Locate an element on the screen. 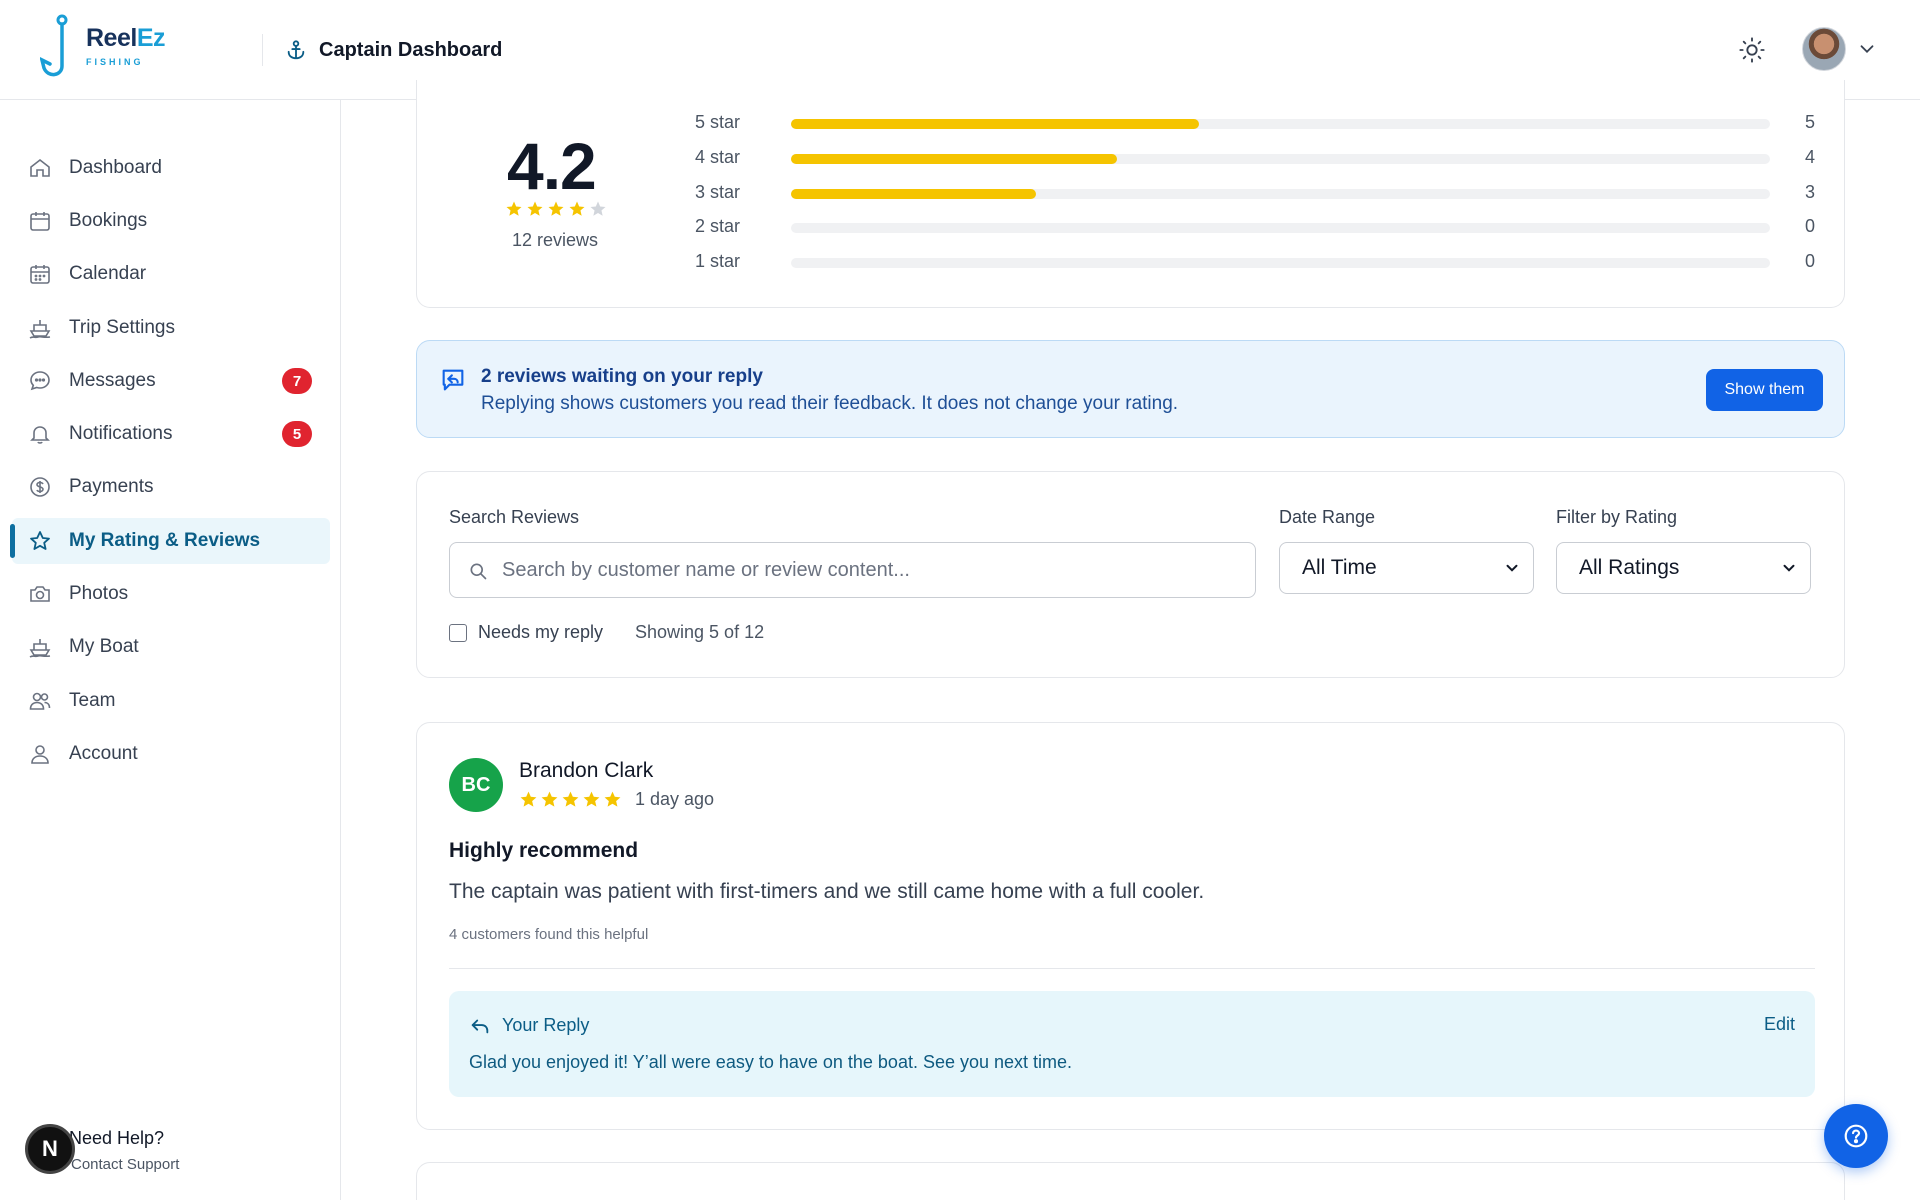 The height and width of the screenshot is (1200, 1920). help-contact-support: Need Help? Contact Support N is located at coordinates (175, 1152).